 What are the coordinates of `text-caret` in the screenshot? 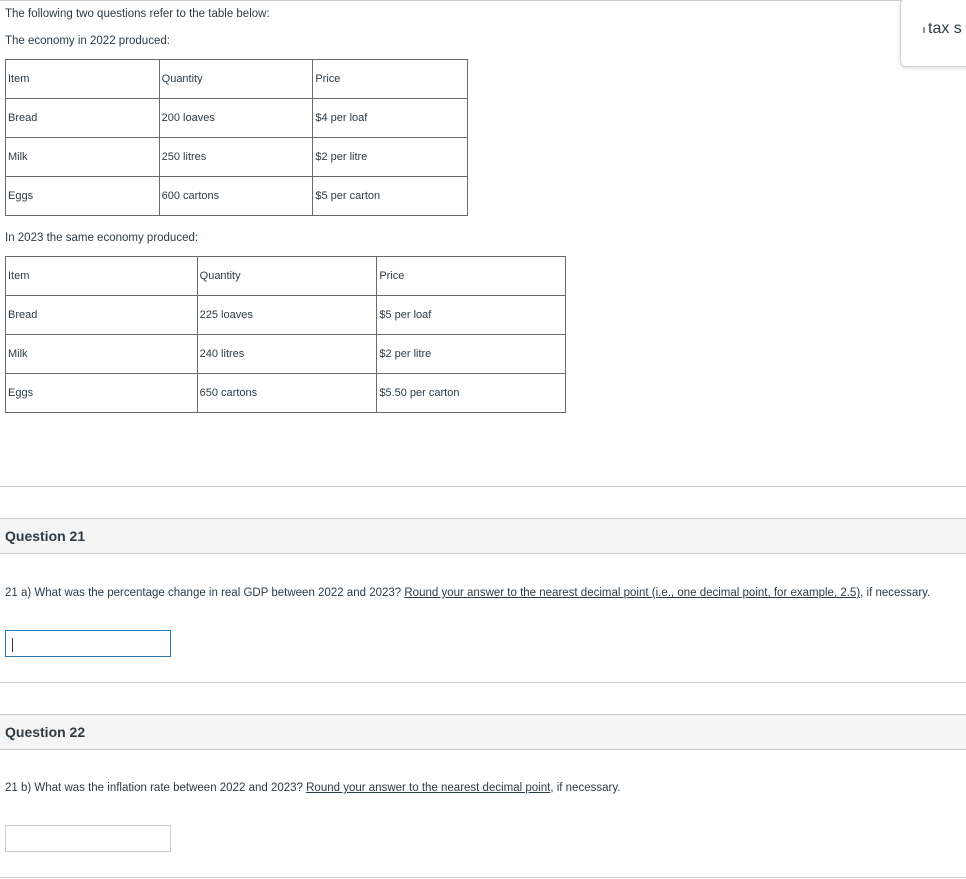 It's located at (12, 645).